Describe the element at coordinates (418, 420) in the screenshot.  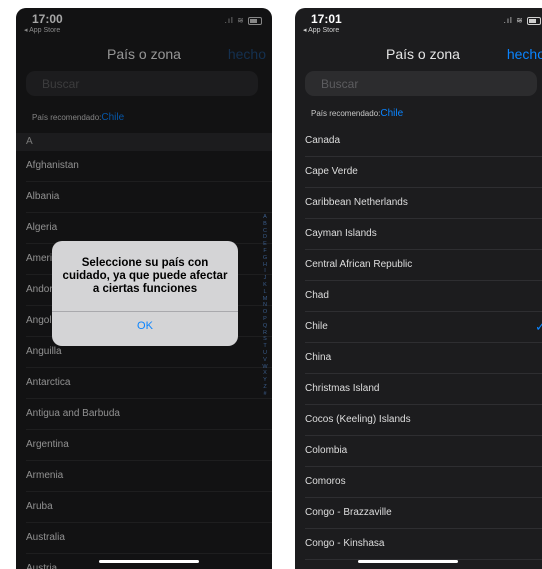
I see `country-row: Cocos (Keeling) Islands` at that location.